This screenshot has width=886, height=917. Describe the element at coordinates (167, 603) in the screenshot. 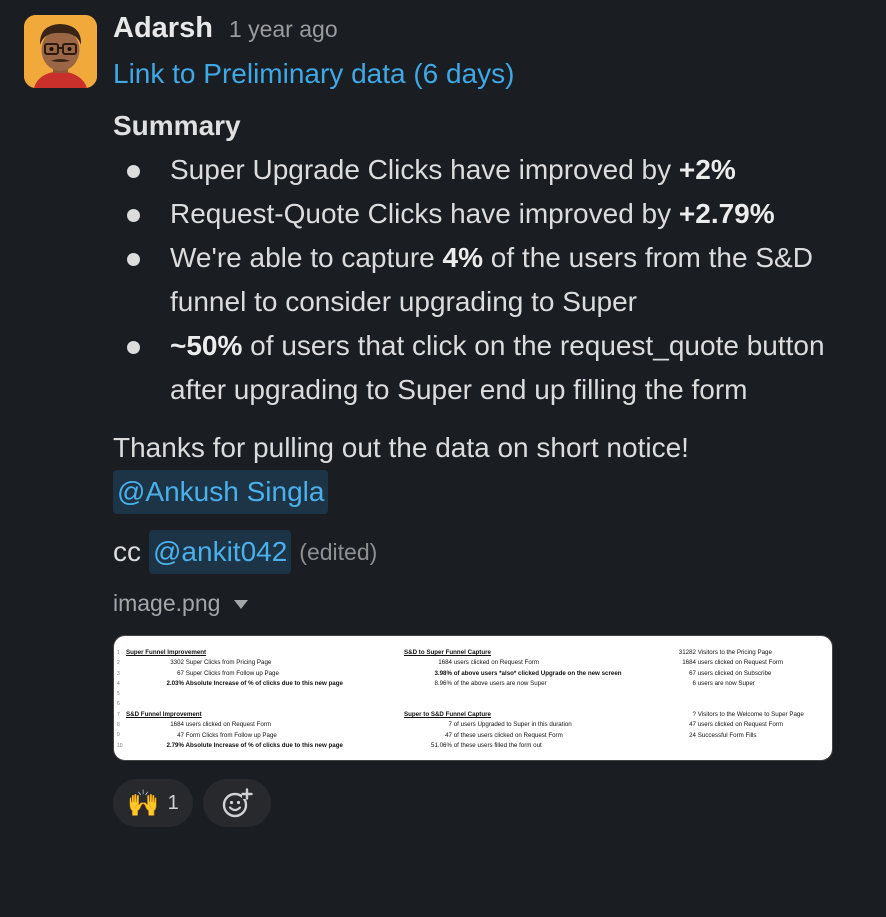

I see `file-name: image.png` at that location.